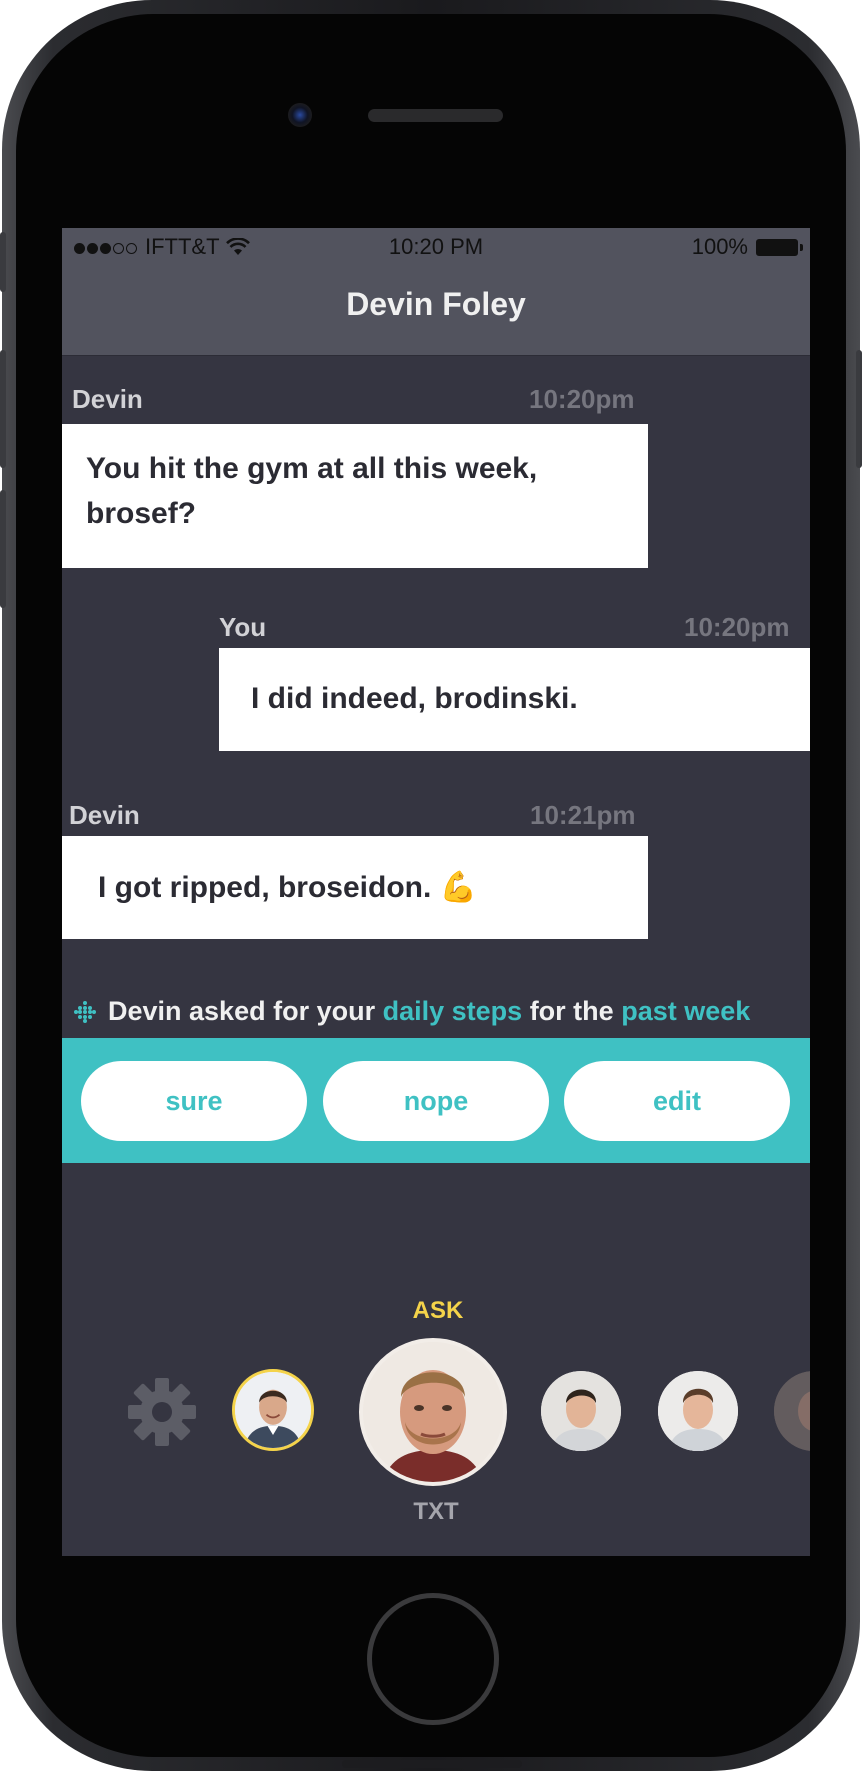 This screenshot has width=867, height=1771. What do you see at coordinates (677, 1101) in the screenshot?
I see `edit-button: edit` at bounding box center [677, 1101].